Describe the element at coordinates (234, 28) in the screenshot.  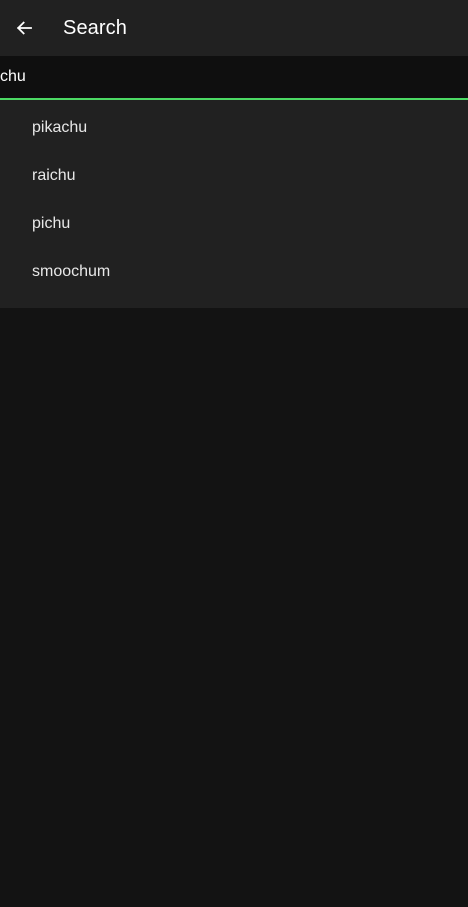
I see `app-bar: Search` at that location.